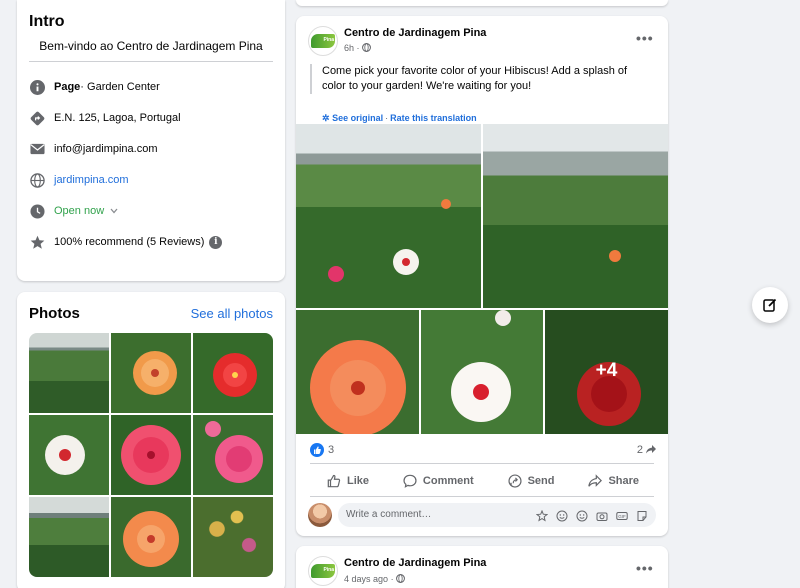  Describe the element at coordinates (483, 450) in the screenshot. I see `reactions-bar: 3 2` at that location.